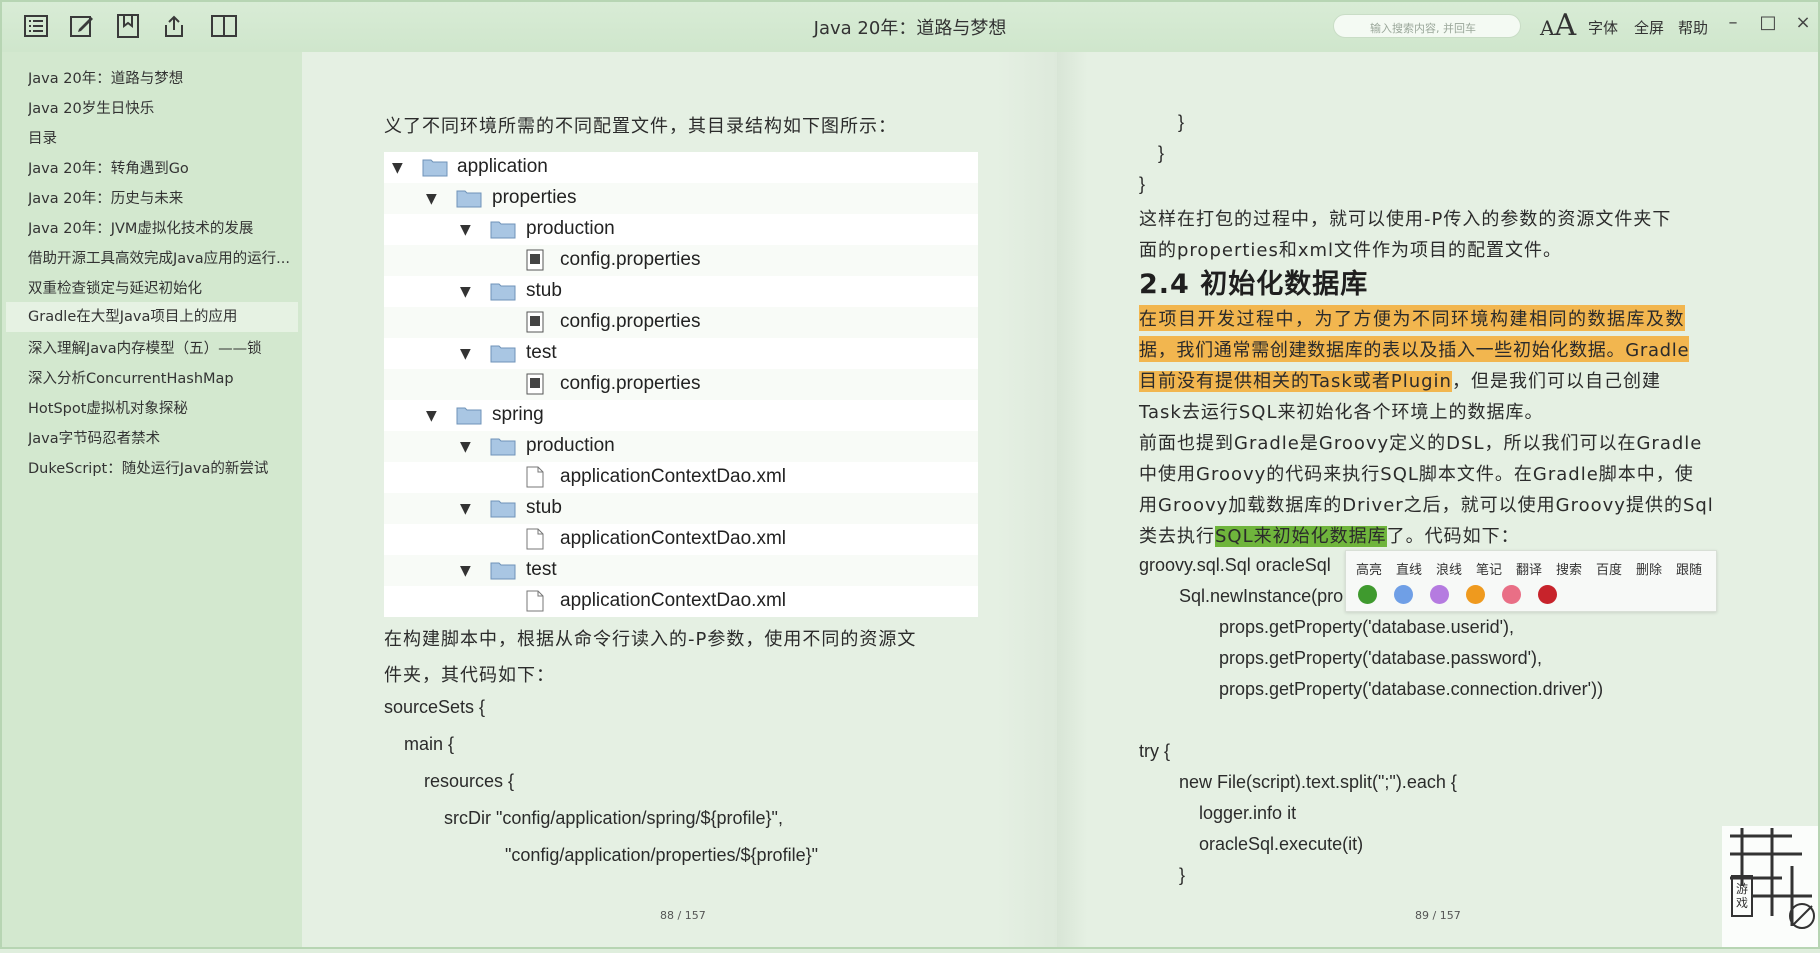  I want to click on font-decrease: A, so click(1547, 28).